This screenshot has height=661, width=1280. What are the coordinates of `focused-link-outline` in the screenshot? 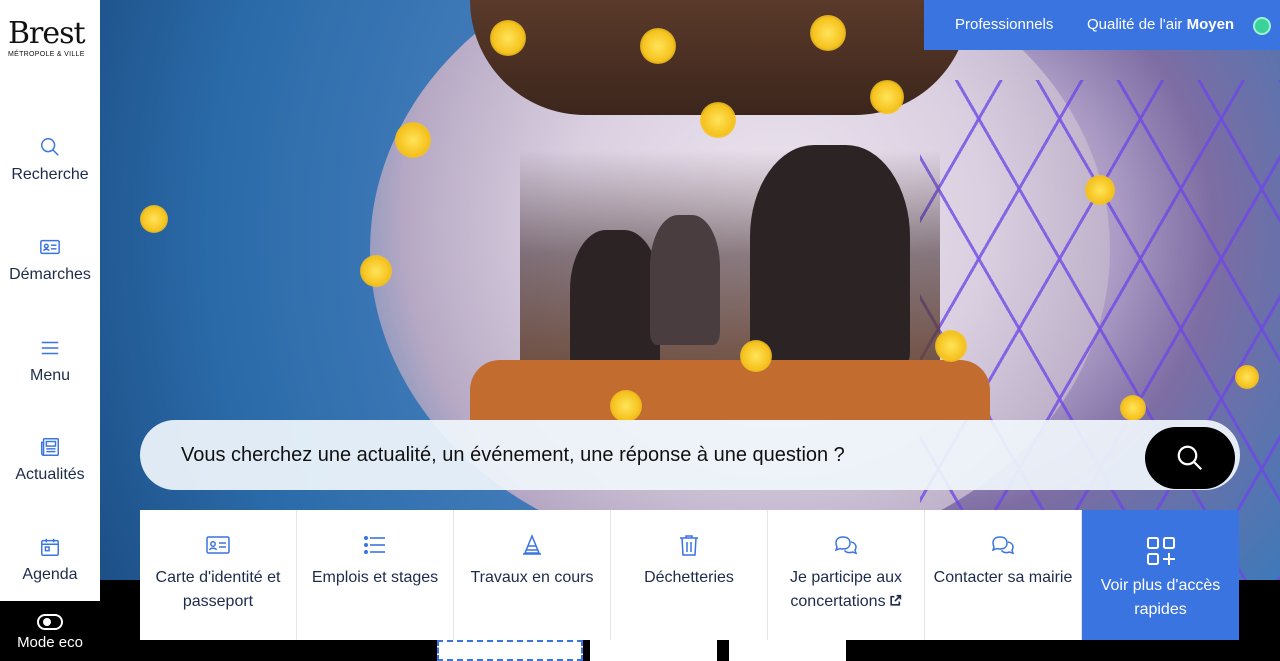 It's located at (510, 650).